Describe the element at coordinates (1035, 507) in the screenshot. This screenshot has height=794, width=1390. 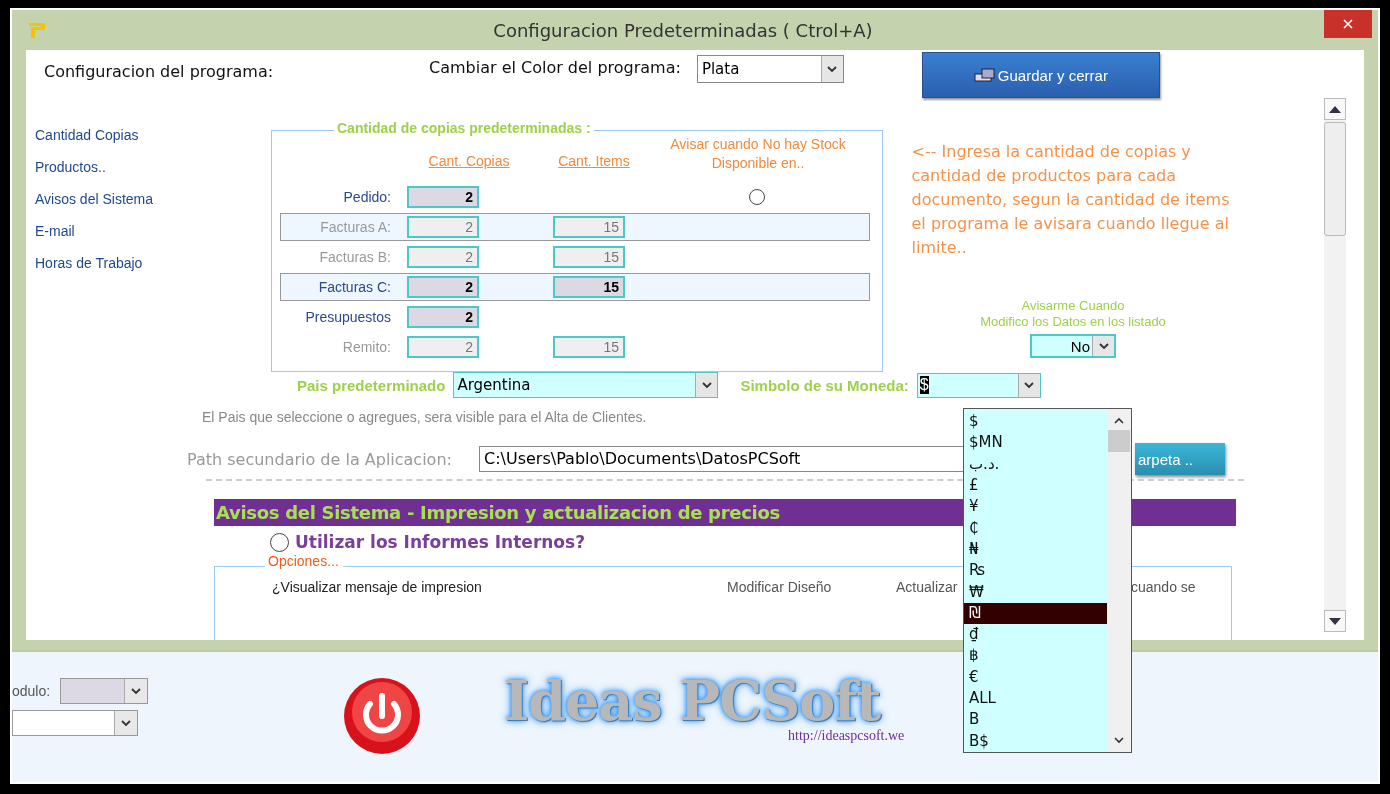
I see `currency-option: ¥` at that location.